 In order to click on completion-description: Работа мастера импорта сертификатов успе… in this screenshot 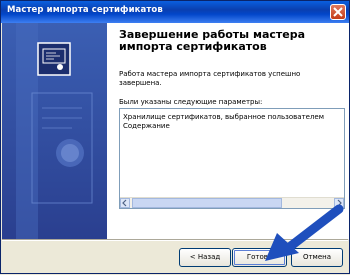, I will do `click(210, 78)`.